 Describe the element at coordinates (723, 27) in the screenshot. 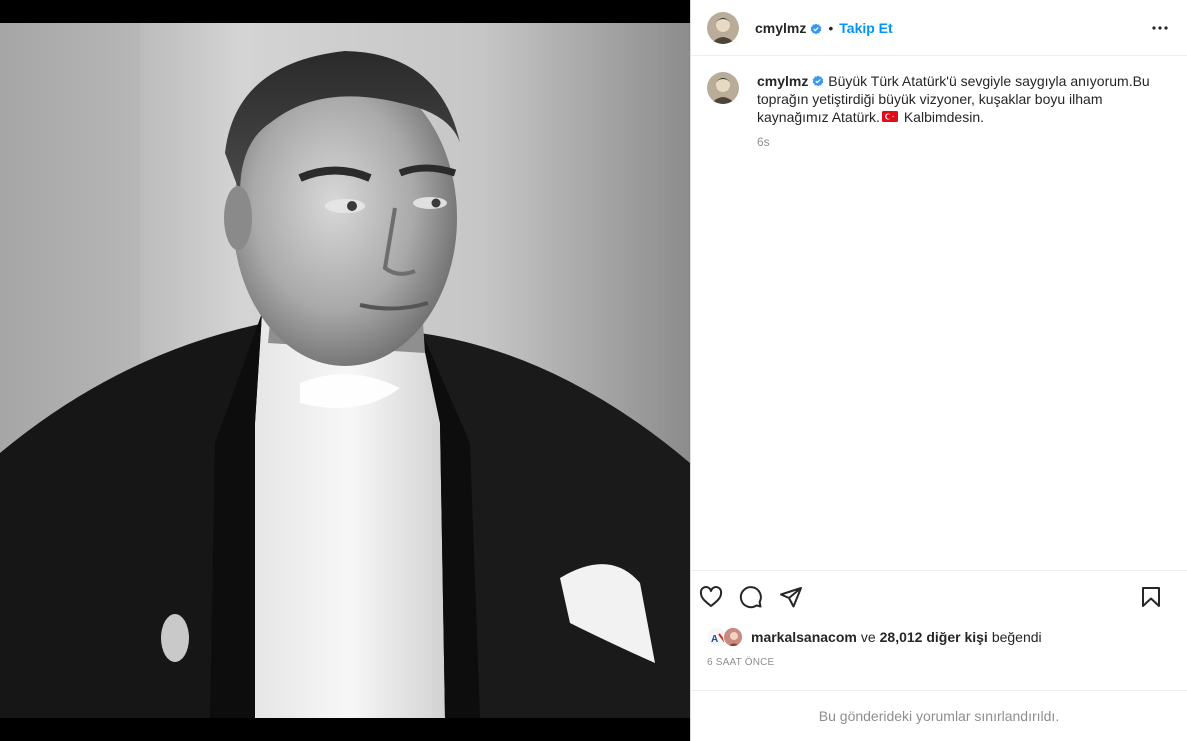

I see `author-avatar` at that location.